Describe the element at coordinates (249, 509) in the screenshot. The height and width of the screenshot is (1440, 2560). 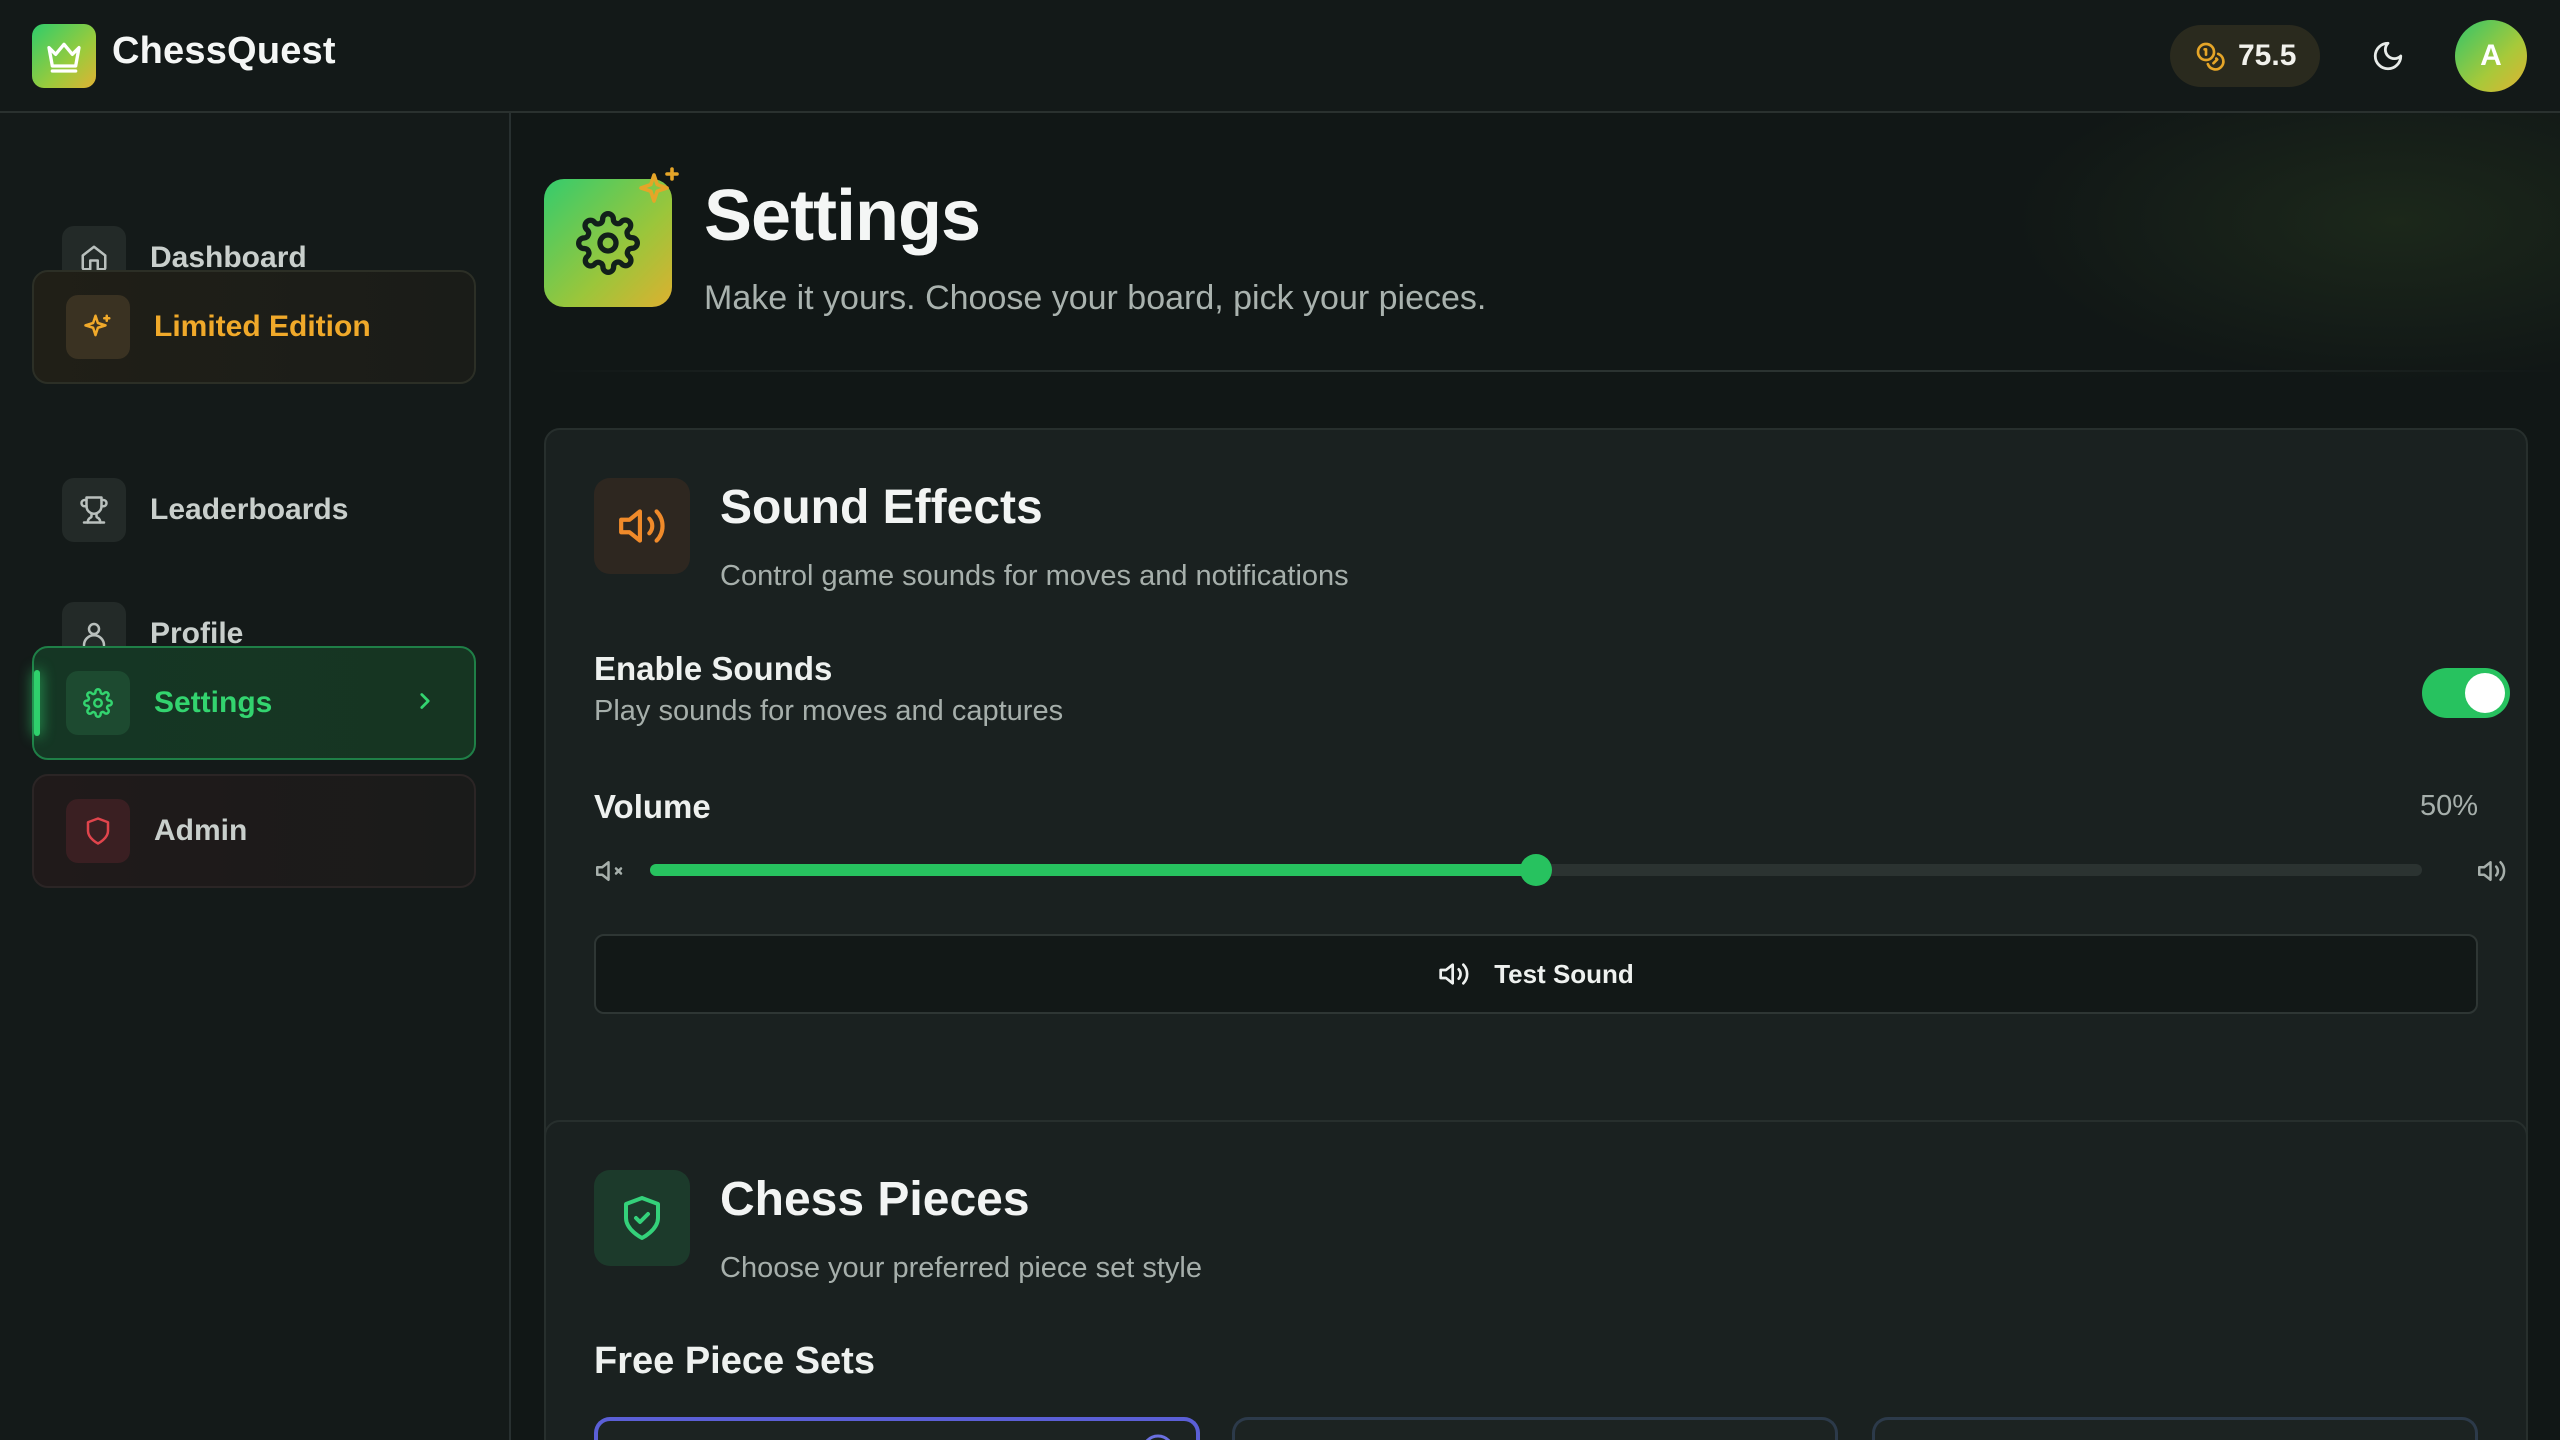
I see `sidebar-item-label: Leaderboards` at that location.